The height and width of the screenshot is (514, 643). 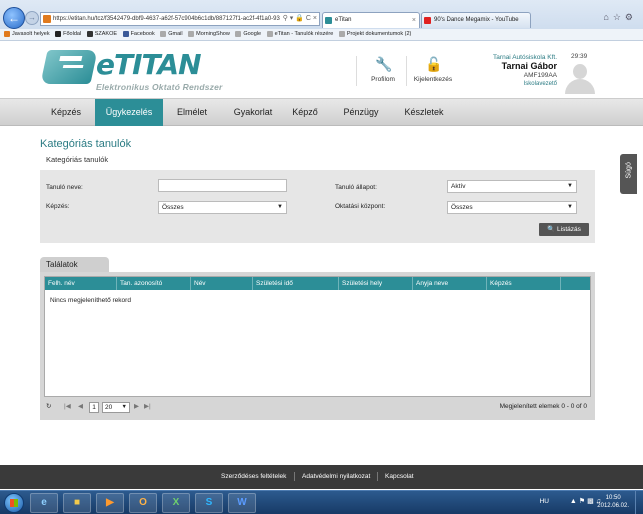 I want to click on favorite-item: Projekt dokumentumok (2), so click(x=374, y=34).